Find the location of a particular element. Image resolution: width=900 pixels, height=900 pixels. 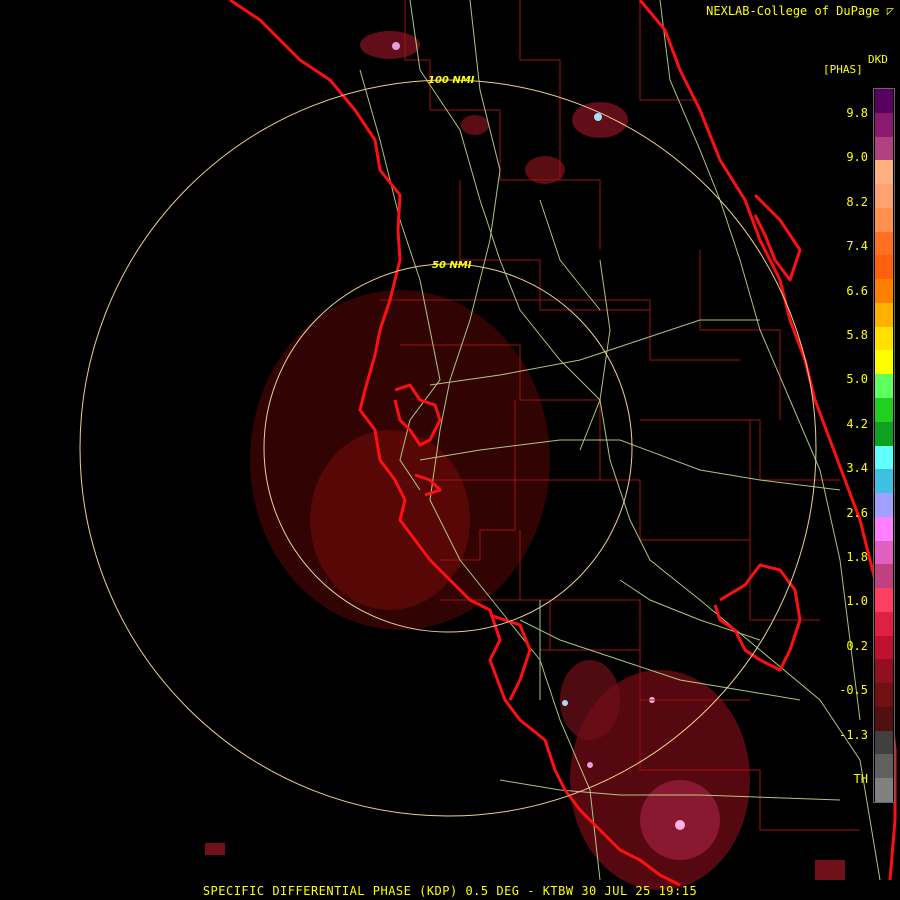

legend-tick-label: 7.4 is located at coordinates (857, 246).